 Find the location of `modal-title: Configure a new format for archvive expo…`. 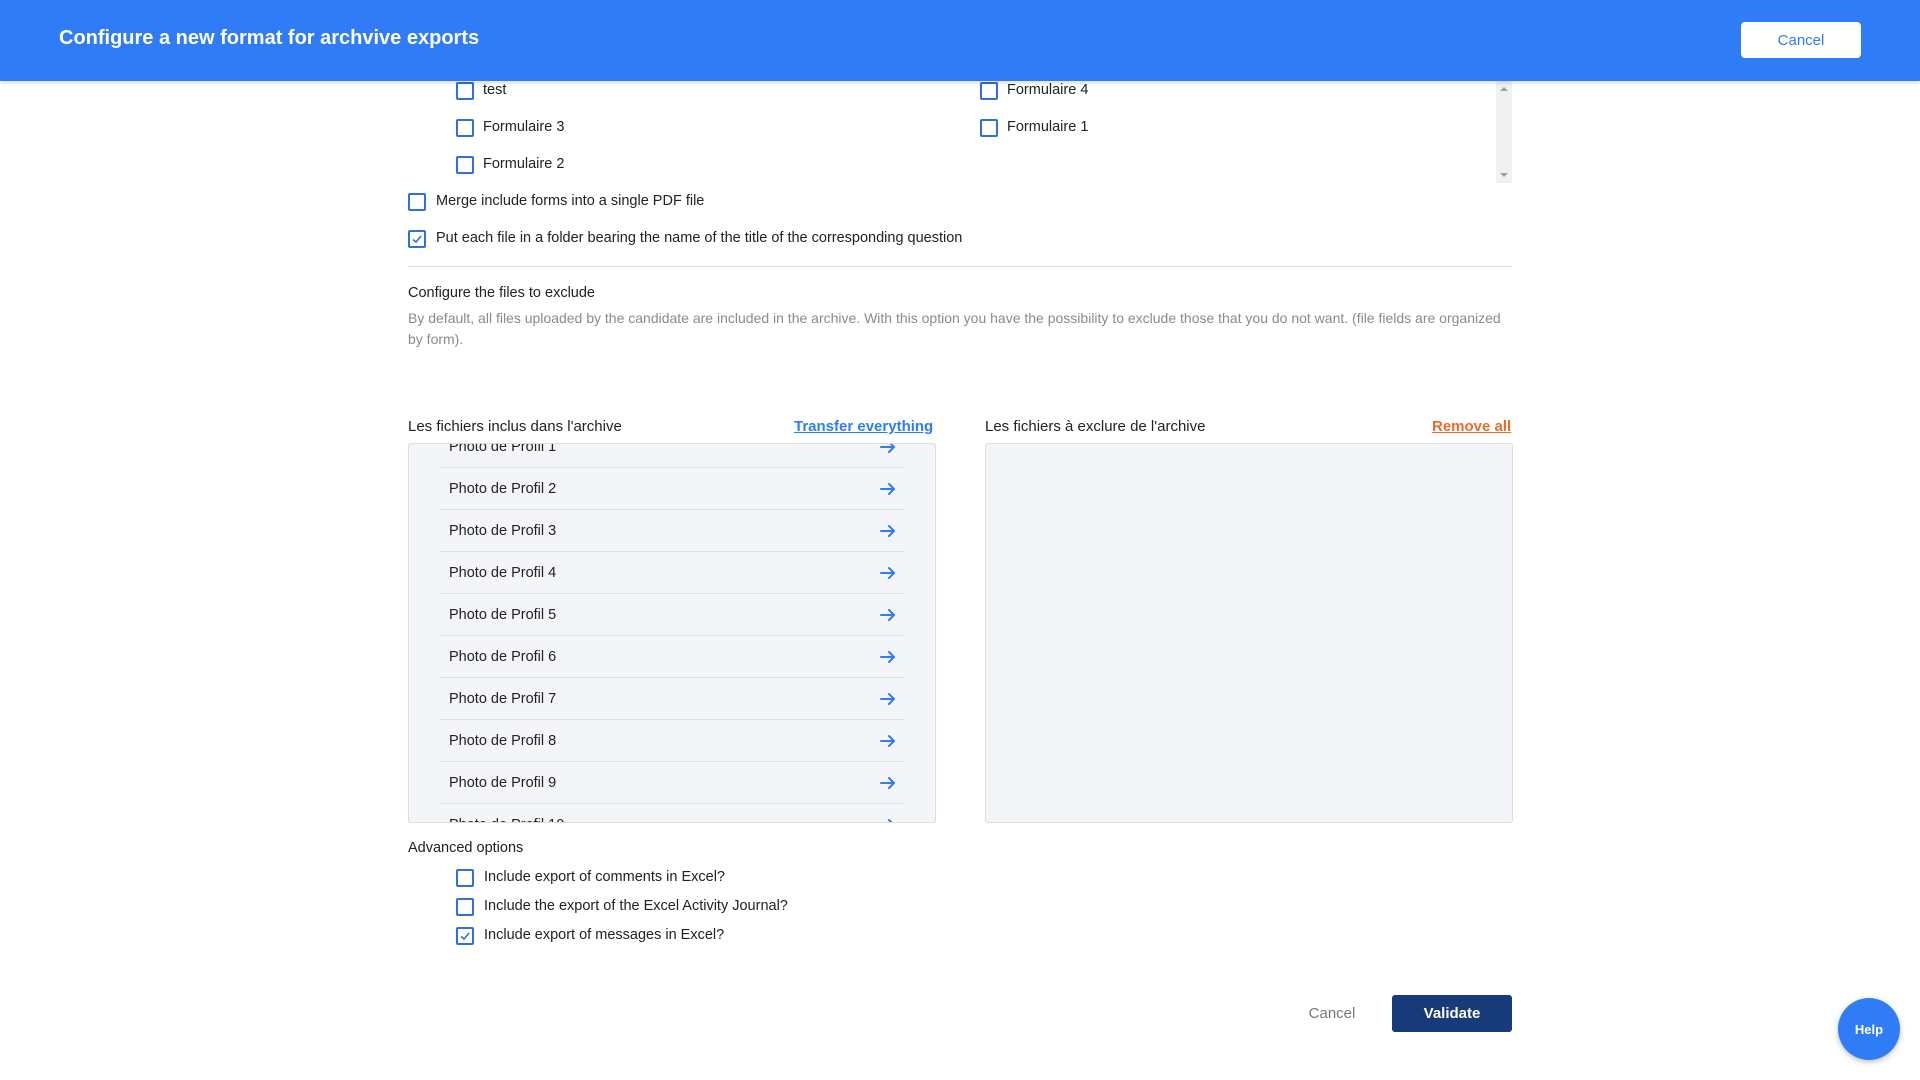

modal-title: Configure a new format for archvive expo… is located at coordinates (269, 38).